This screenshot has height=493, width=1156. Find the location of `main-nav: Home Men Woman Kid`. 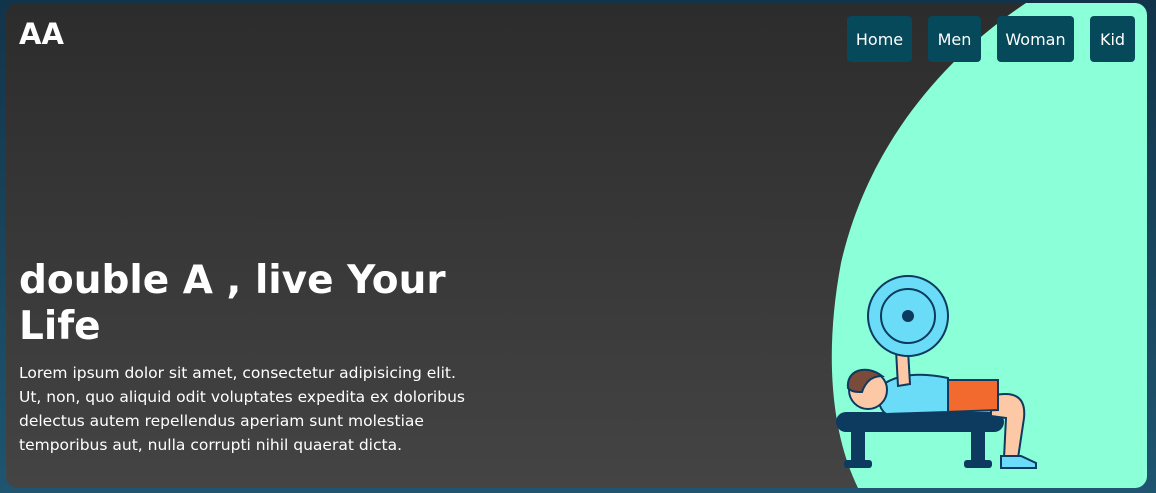

main-nav: Home Men Woman Kid is located at coordinates (576, 39).